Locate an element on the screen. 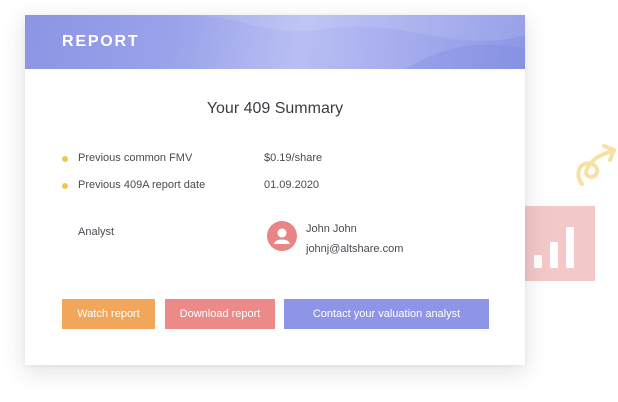  chart-bar-tall is located at coordinates (570, 247).